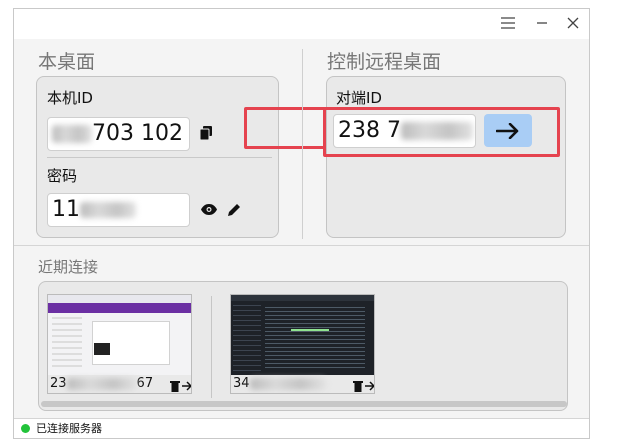  What do you see at coordinates (66, 209) in the screenshot?
I see `password-value: 11` at bounding box center [66, 209].